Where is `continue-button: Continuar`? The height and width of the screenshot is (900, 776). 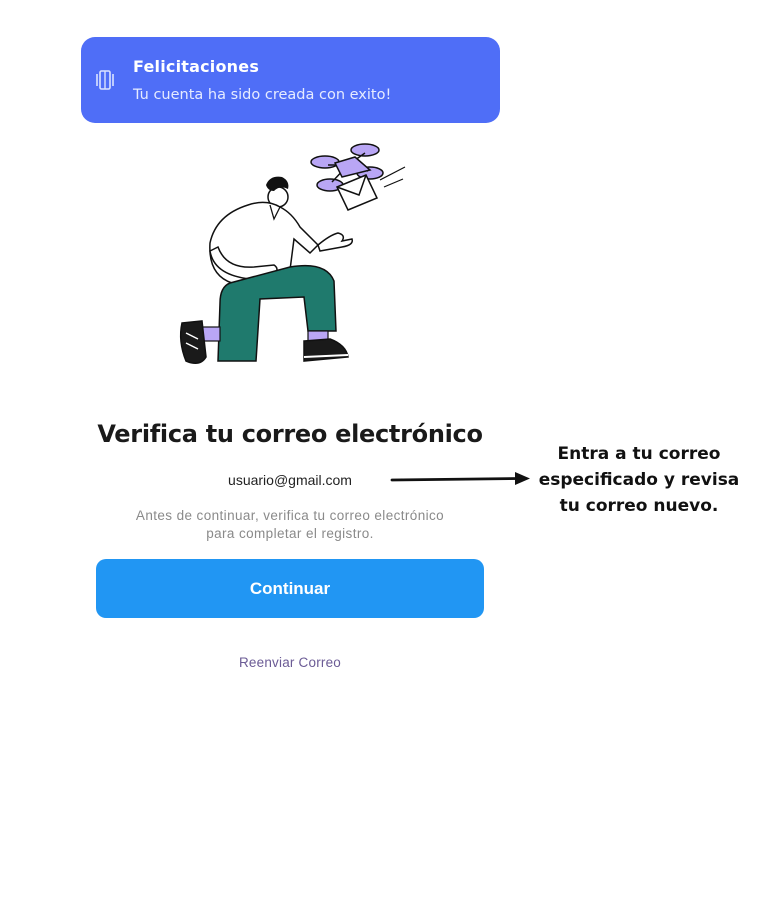 continue-button: Continuar is located at coordinates (290, 588).